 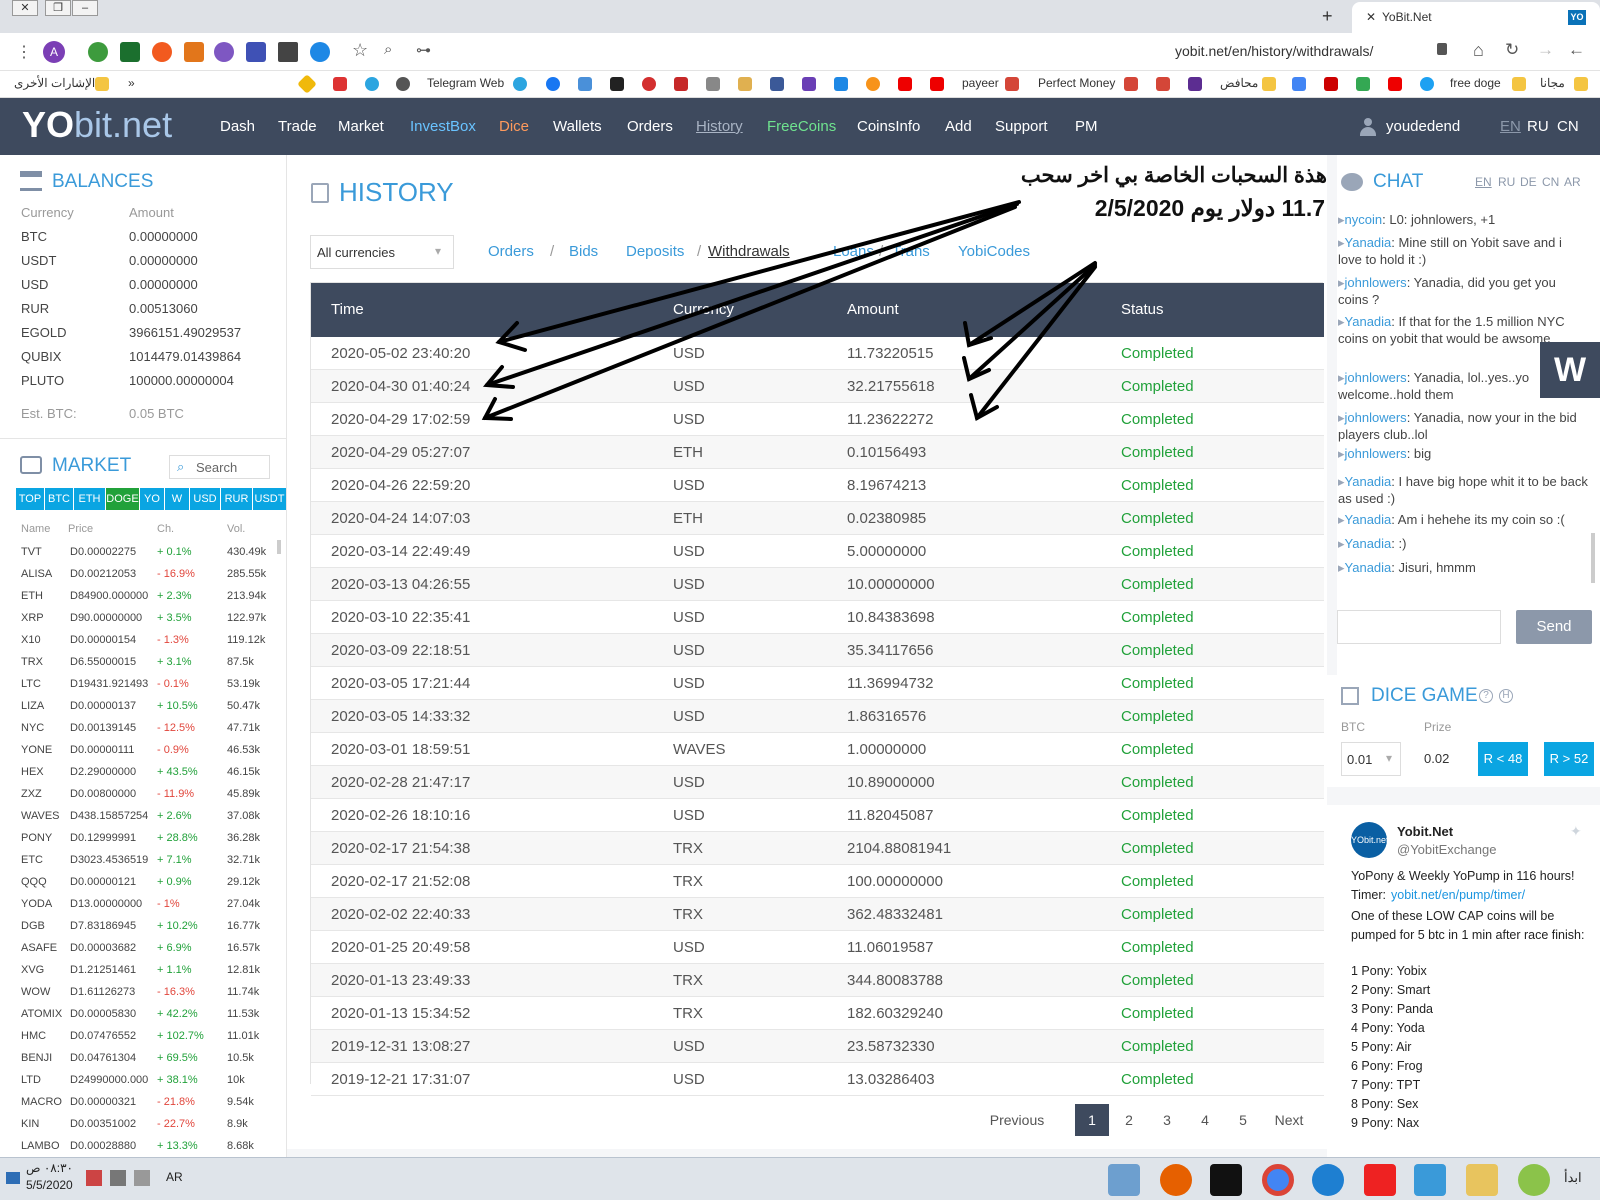 What do you see at coordinates (1076, 83) in the screenshot?
I see `bookmark-perfect-money: Perfect Money` at bounding box center [1076, 83].